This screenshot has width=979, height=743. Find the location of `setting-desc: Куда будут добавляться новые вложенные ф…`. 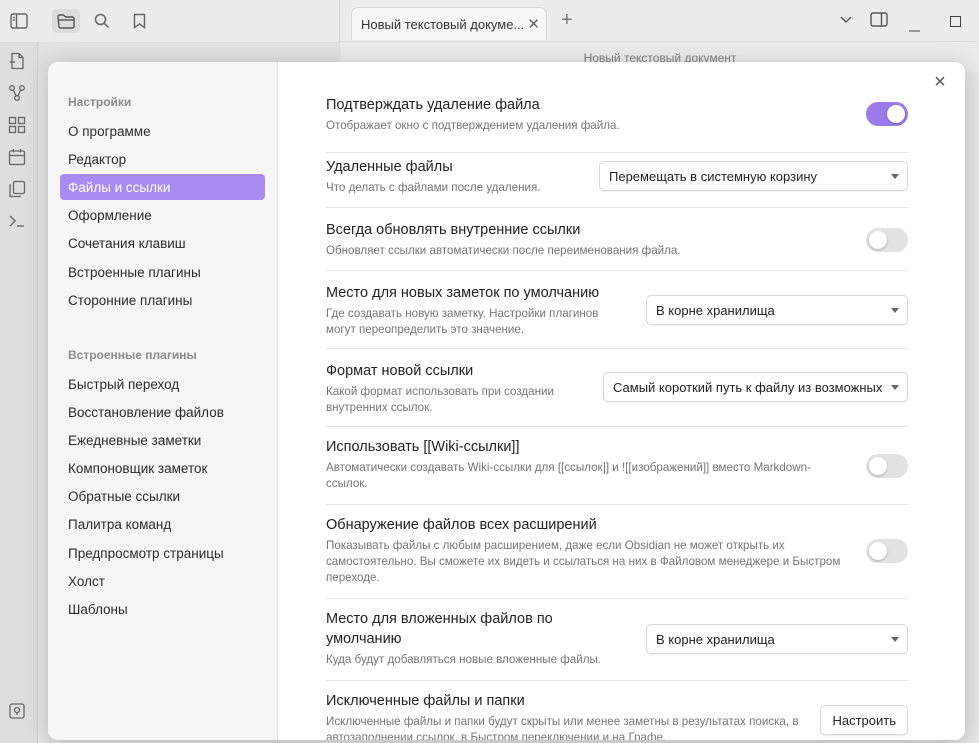

setting-desc: Куда будут добавляться новые вложенные ф… is located at coordinates (464, 659).